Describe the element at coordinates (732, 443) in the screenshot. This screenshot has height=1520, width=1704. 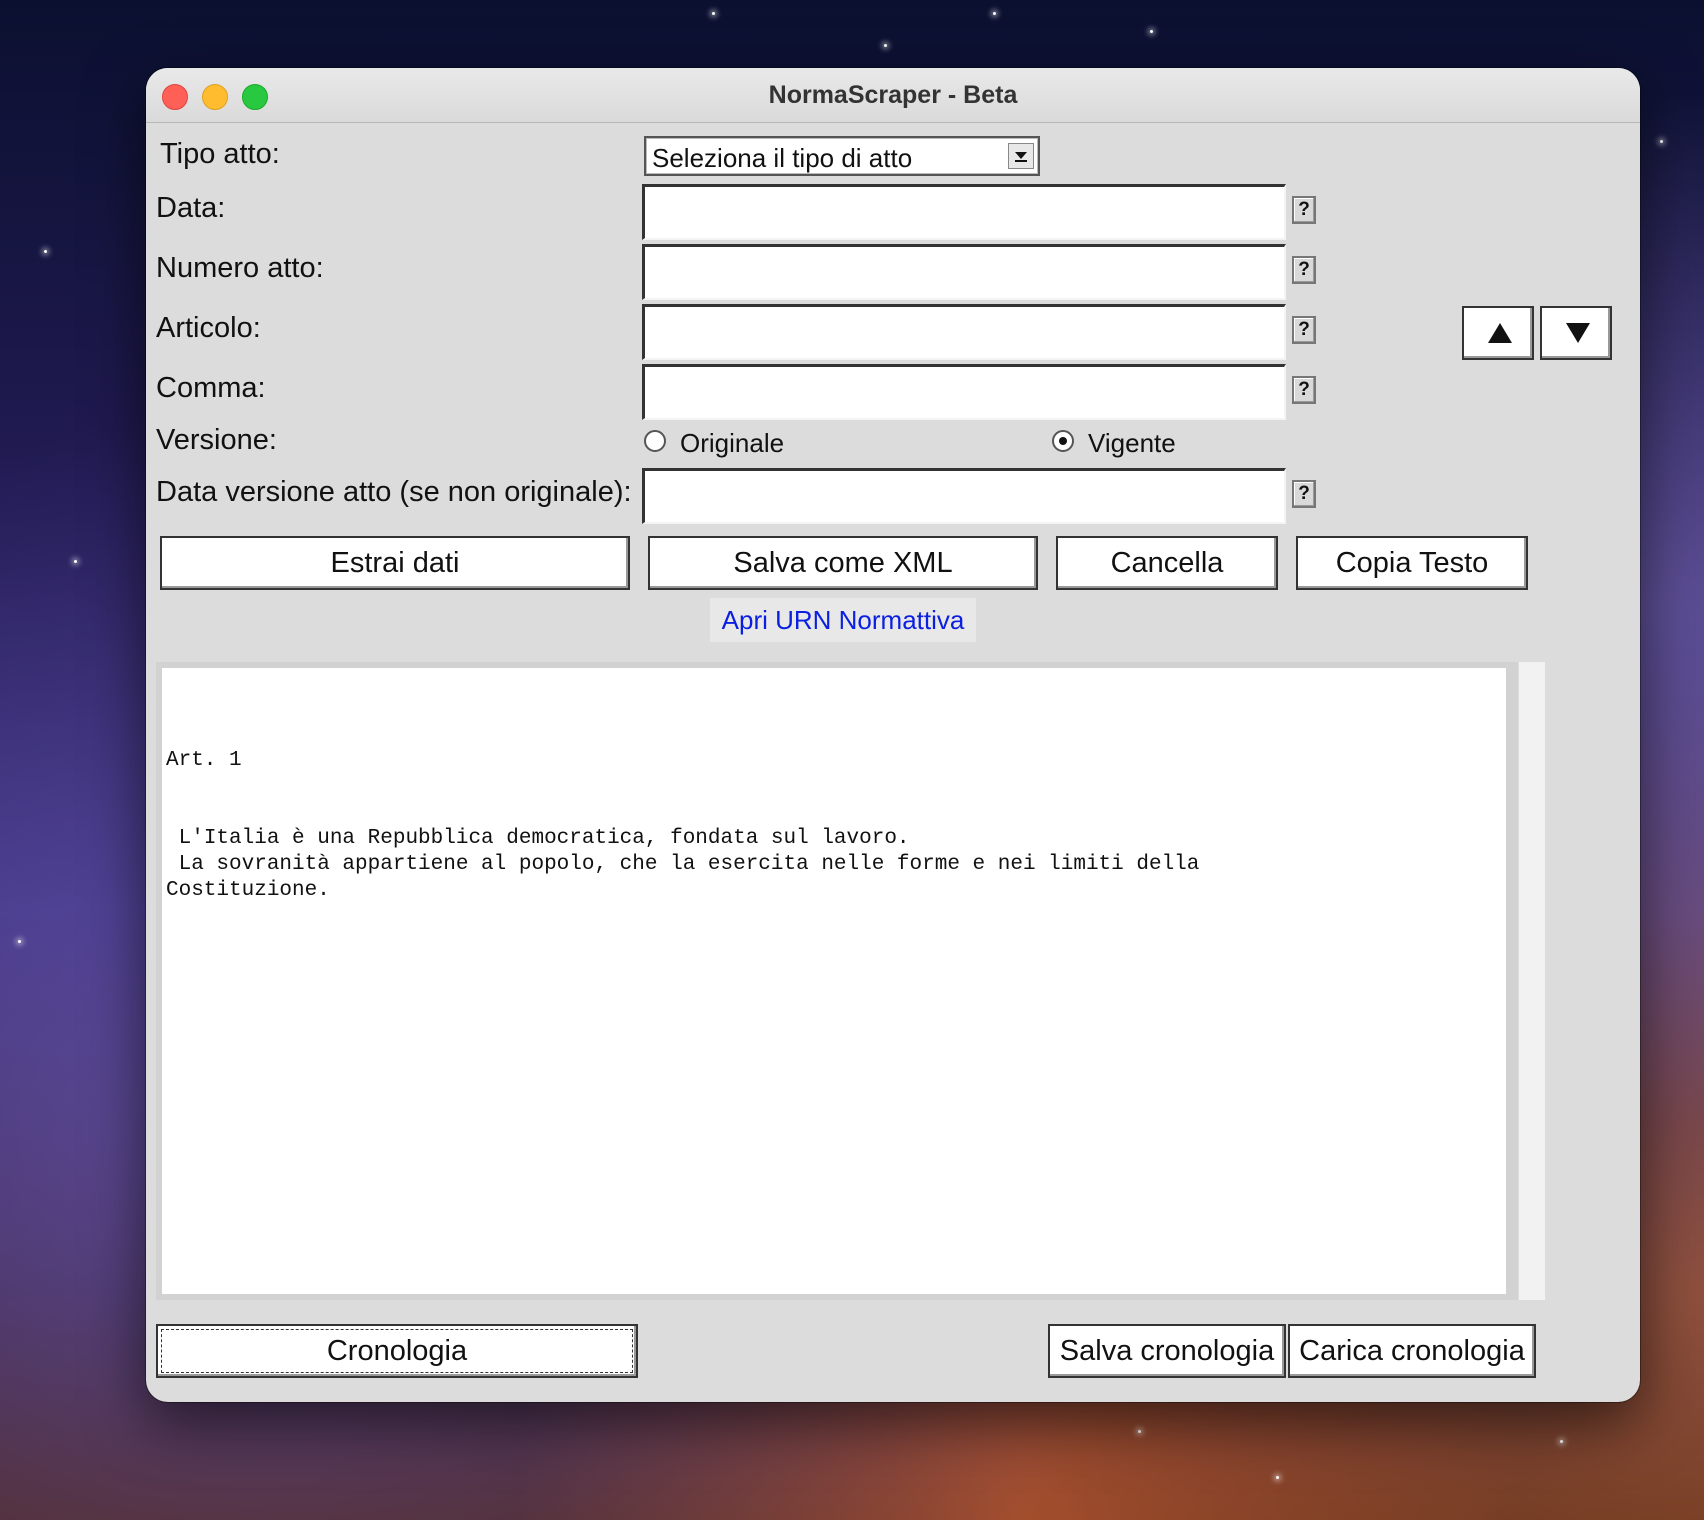
I see `versione-originale-label: Originale` at that location.